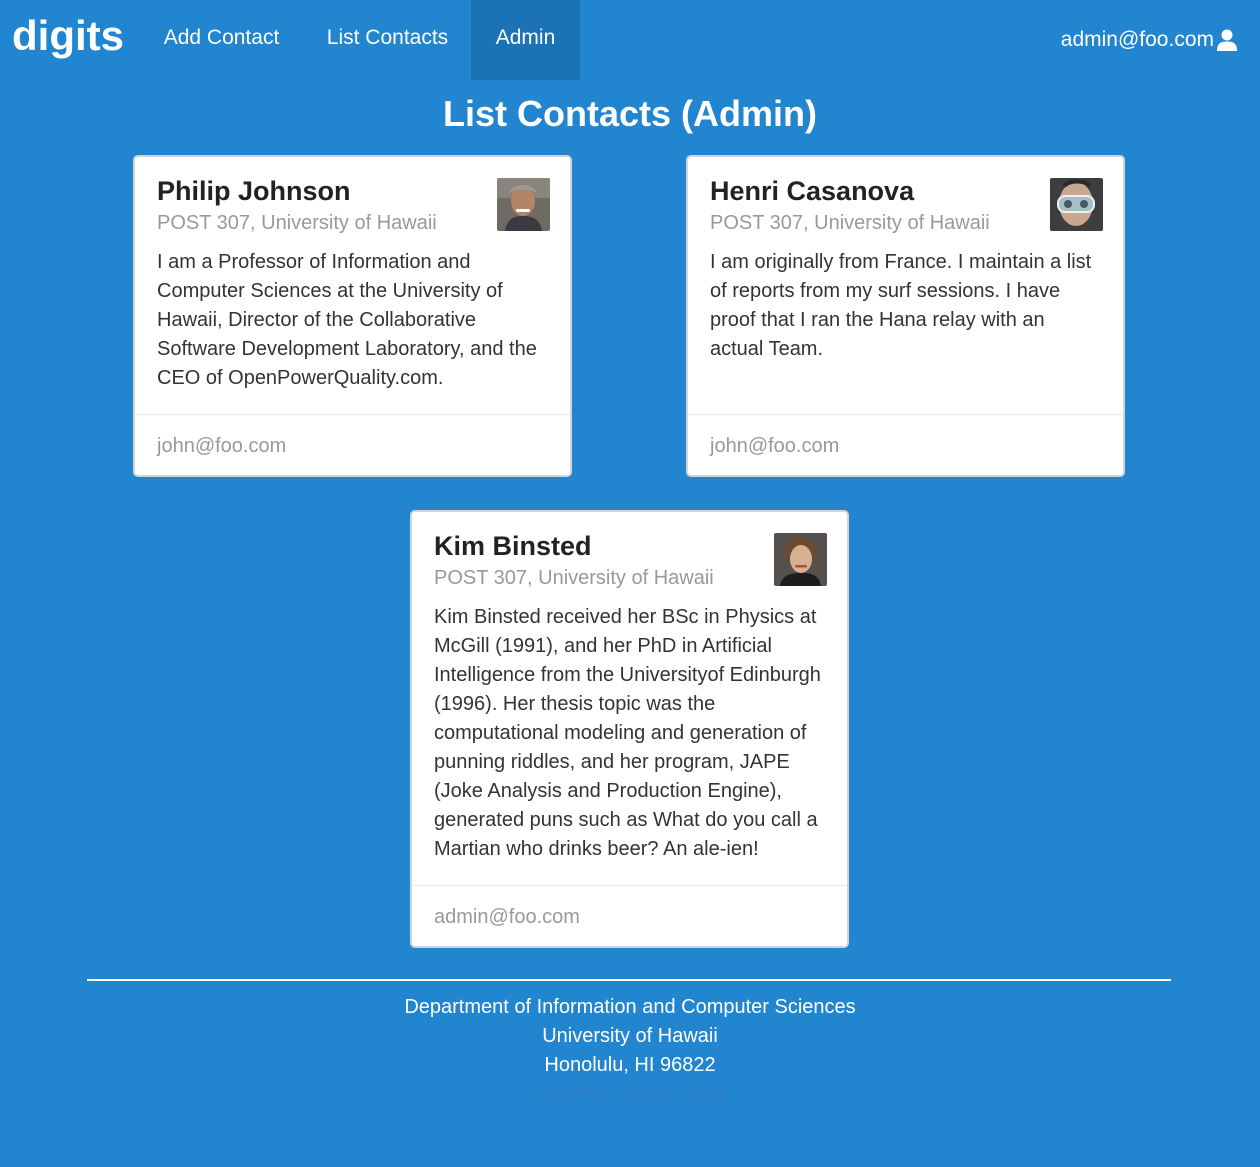 Image resolution: width=1260 pixels, height=1167 pixels. What do you see at coordinates (513, 546) in the screenshot?
I see `contact-name: Kim Binsted` at bounding box center [513, 546].